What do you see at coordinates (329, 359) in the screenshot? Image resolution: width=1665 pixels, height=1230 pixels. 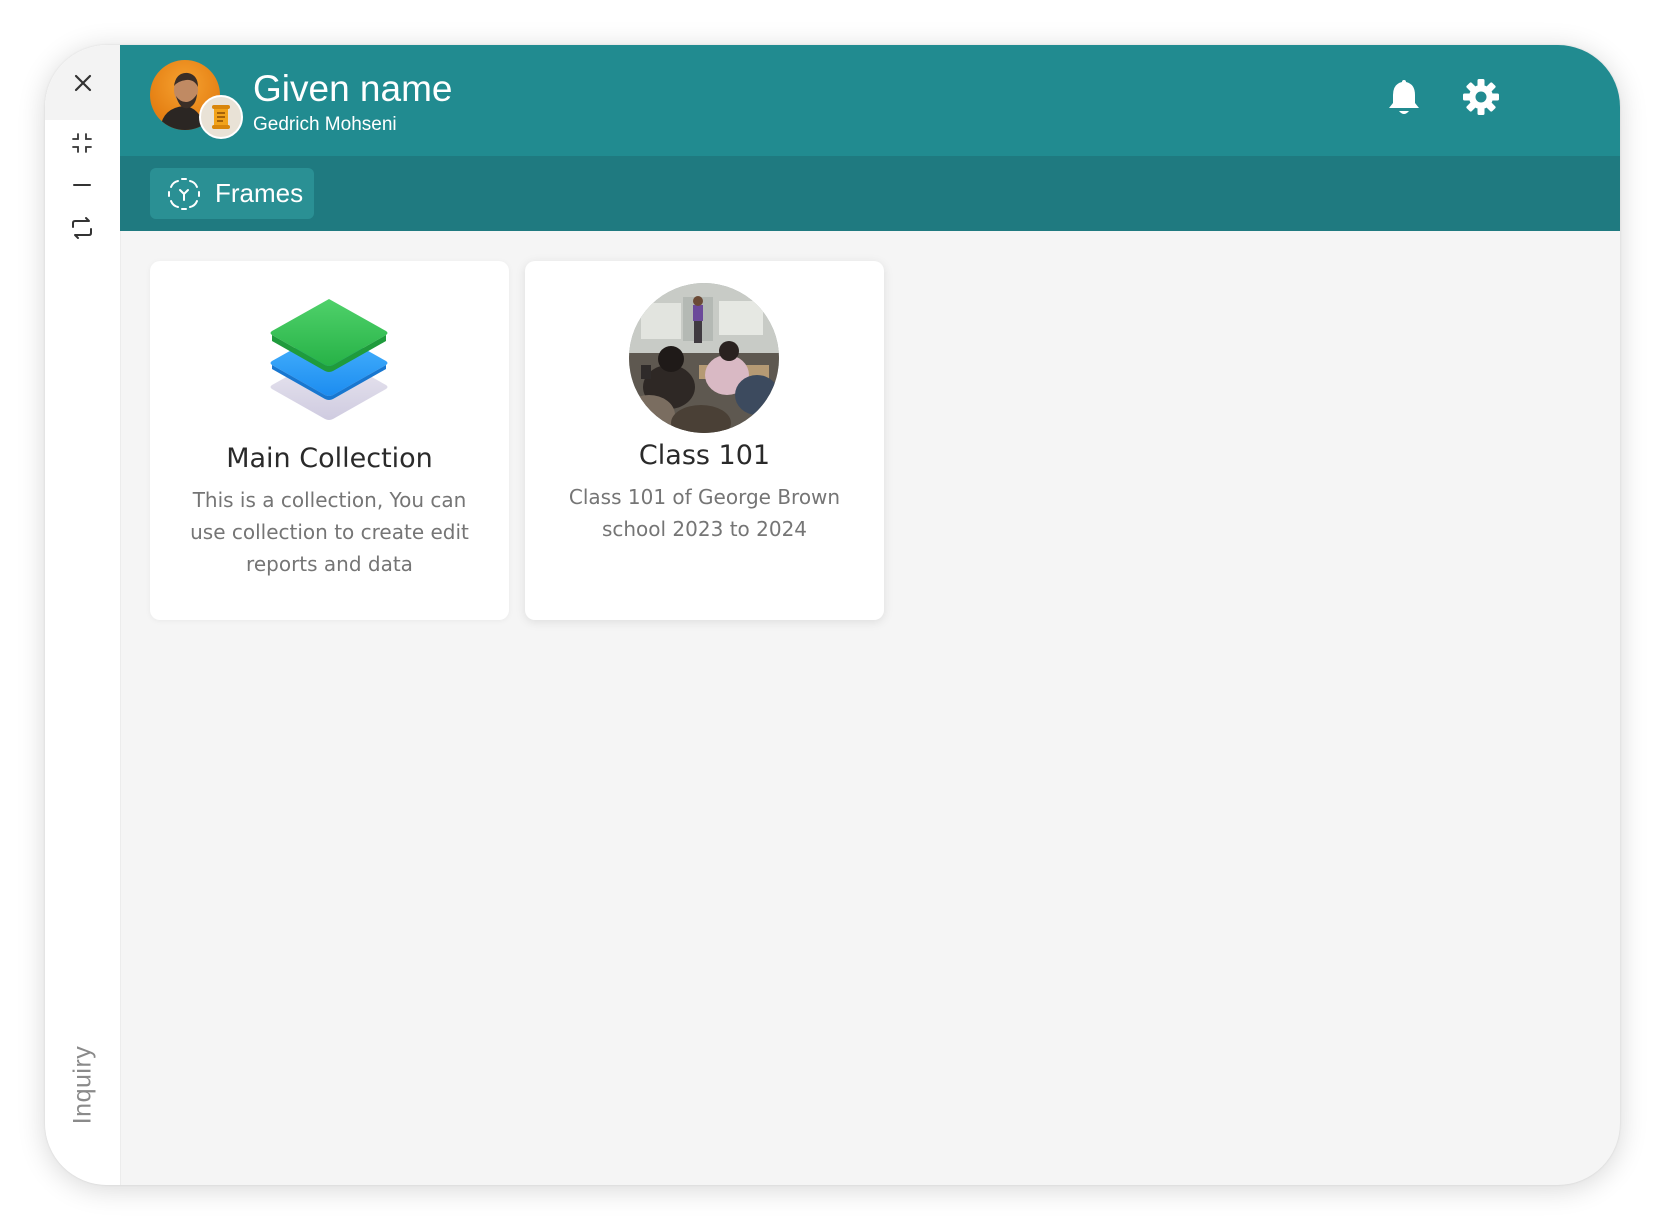 I see `layers-icon` at bounding box center [329, 359].